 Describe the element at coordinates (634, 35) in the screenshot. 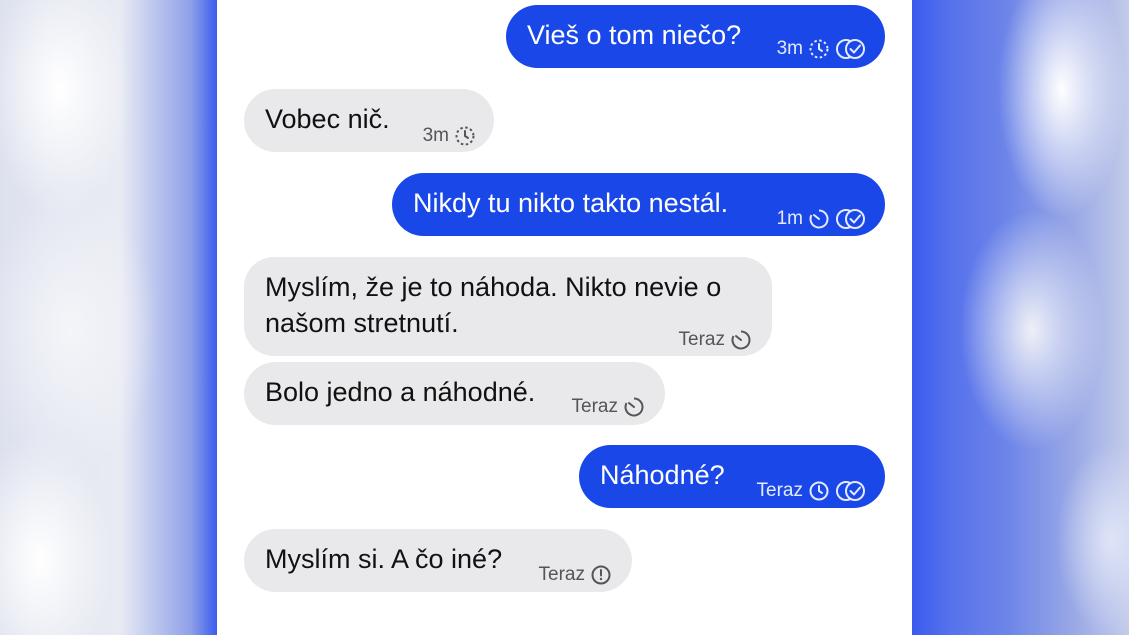

I see `message-text: Vieš o tom niečo?` at that location.